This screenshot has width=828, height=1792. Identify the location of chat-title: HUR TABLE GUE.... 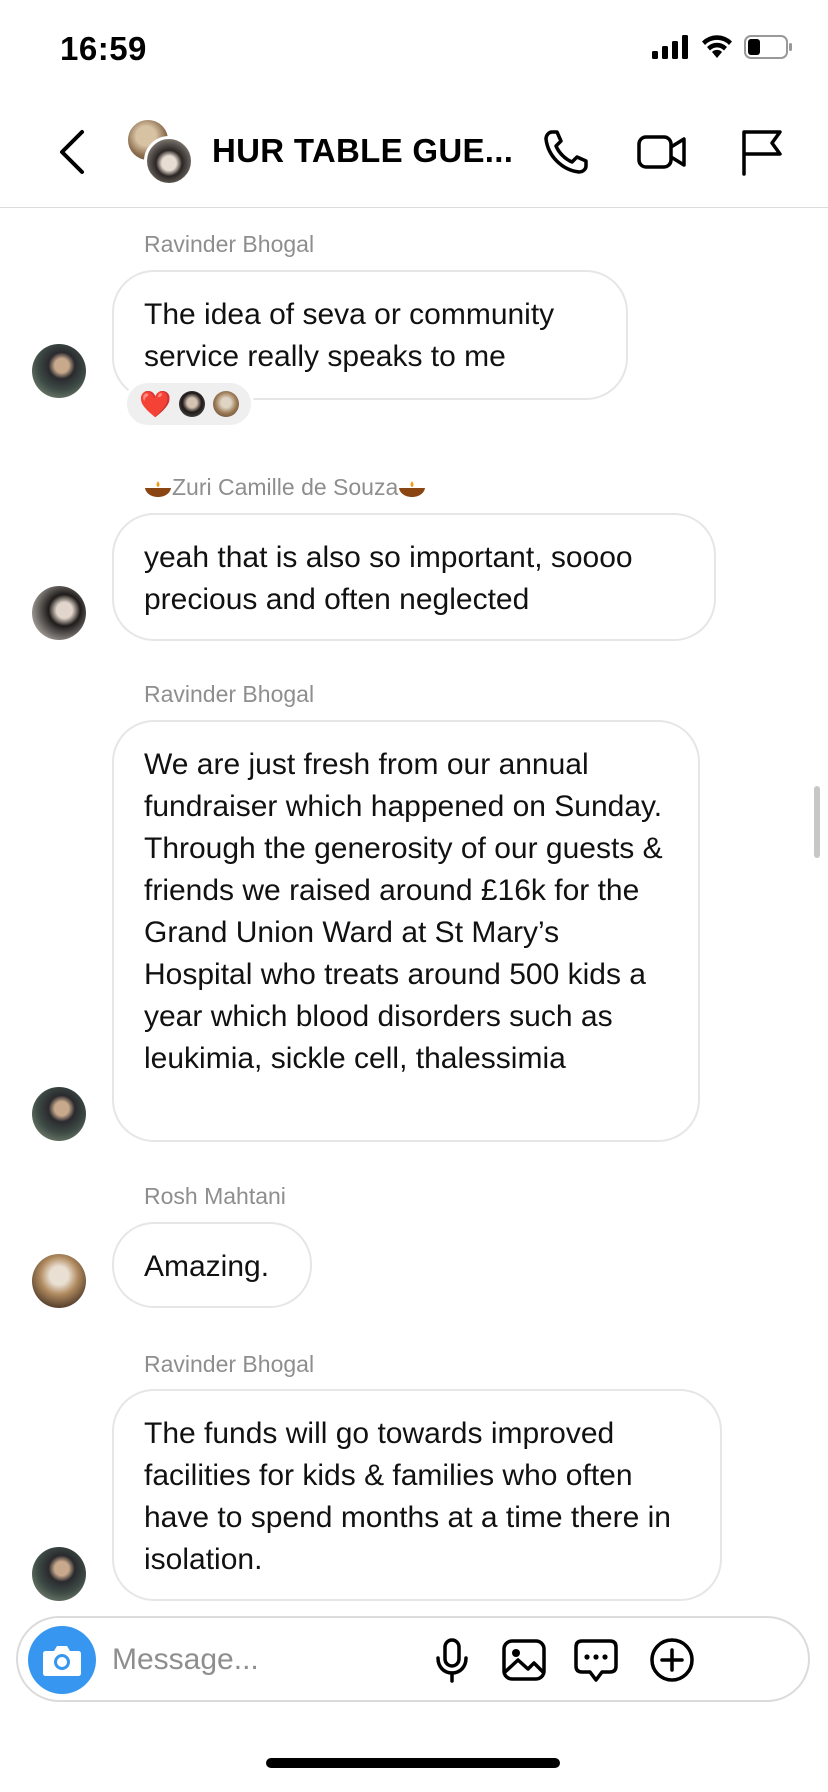
(362, 151).